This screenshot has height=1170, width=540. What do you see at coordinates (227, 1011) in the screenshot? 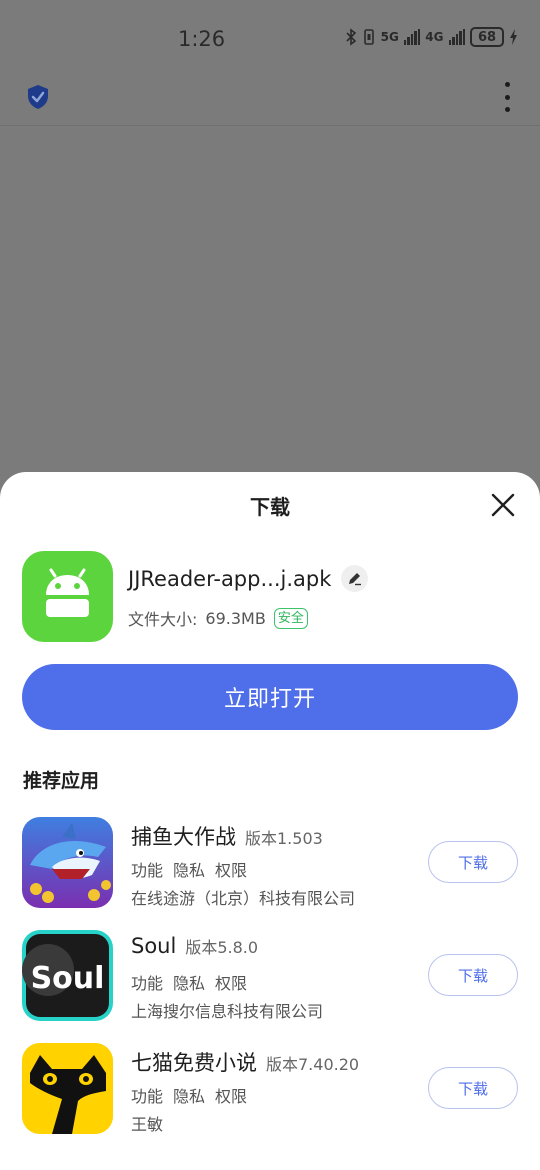
I see `app-developer: 上海搜尔信息科技有限公司` at bounding box center [227, 1011].